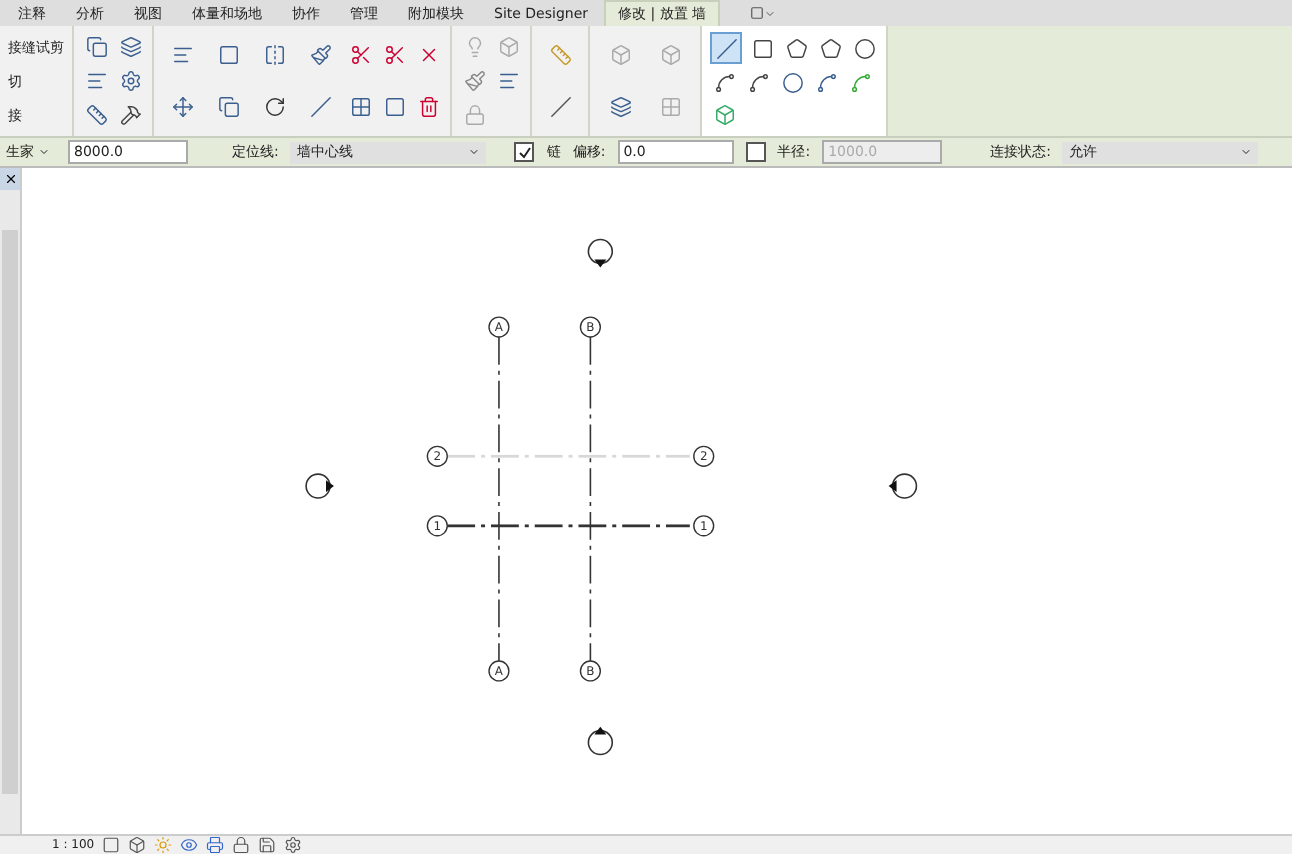  I want to click on layers-icon, so click(130, 47).